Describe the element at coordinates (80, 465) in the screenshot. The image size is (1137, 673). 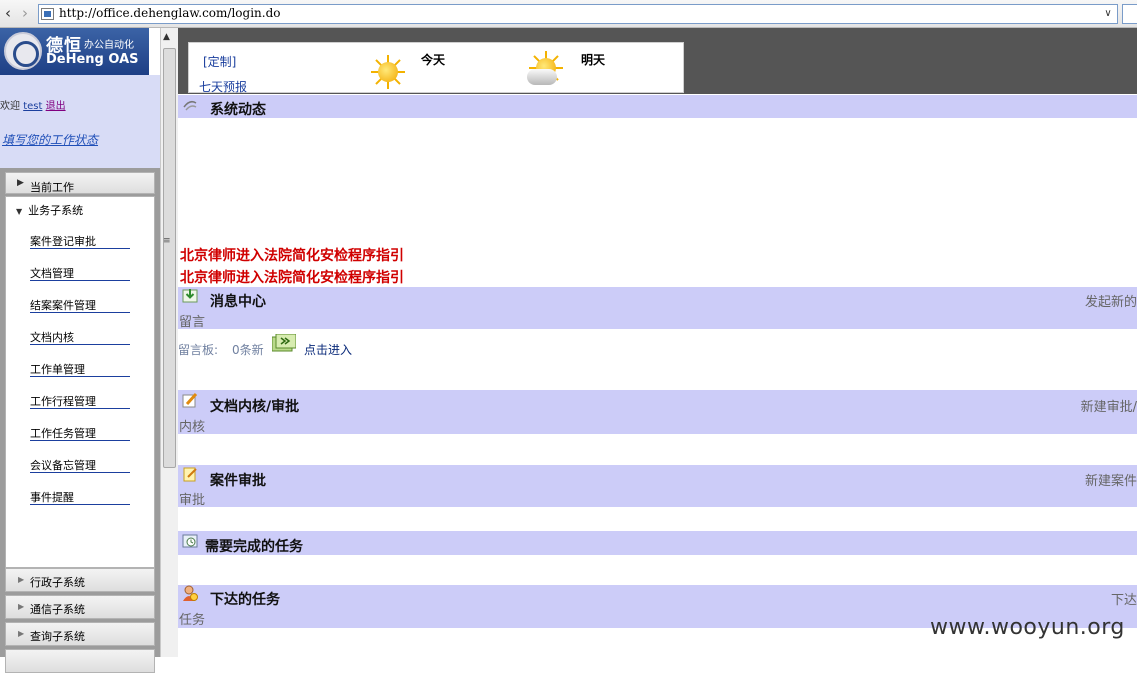
I see `sub-item-meeting-memo: 会议备忘管理` at that location.